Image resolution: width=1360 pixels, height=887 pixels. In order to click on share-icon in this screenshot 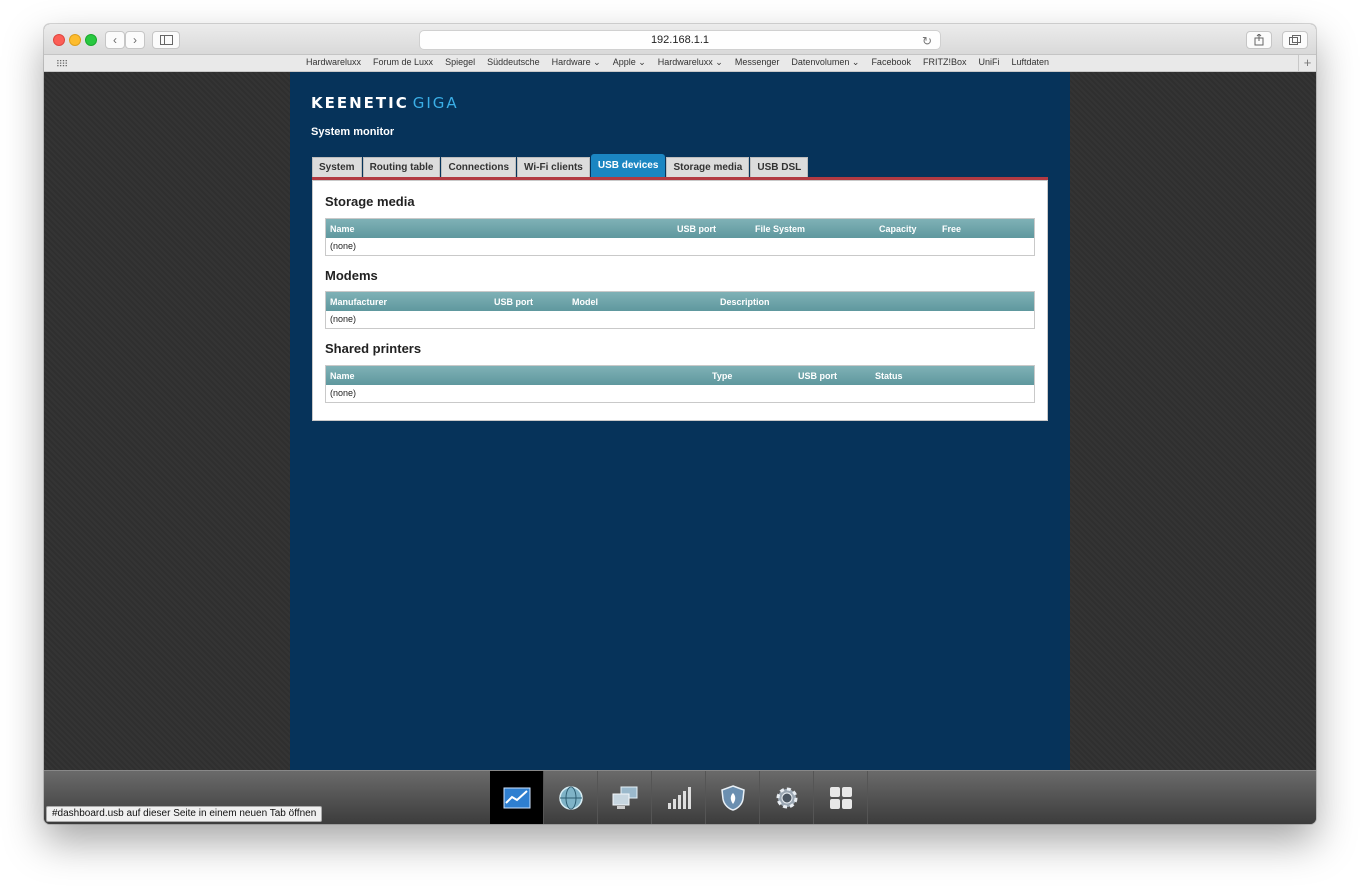, I will do `click(1259, 40)`.